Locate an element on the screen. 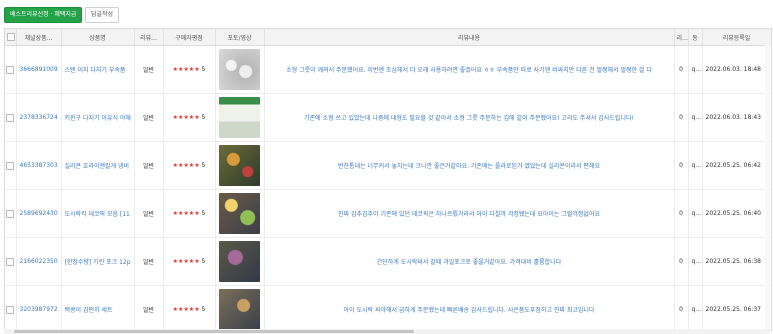  product-id-link: 2378336724 is located at coordinates (39, 117).